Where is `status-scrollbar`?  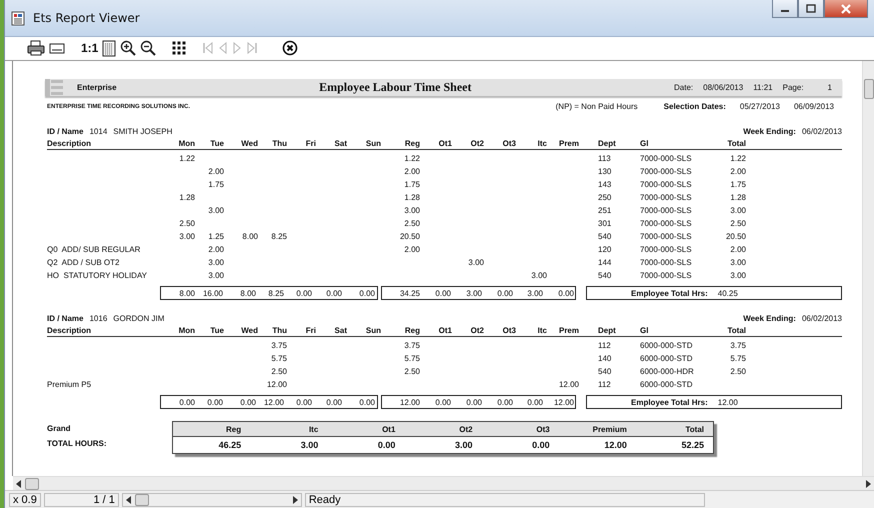 status-scrollbar is located at coordinates (212, 499).